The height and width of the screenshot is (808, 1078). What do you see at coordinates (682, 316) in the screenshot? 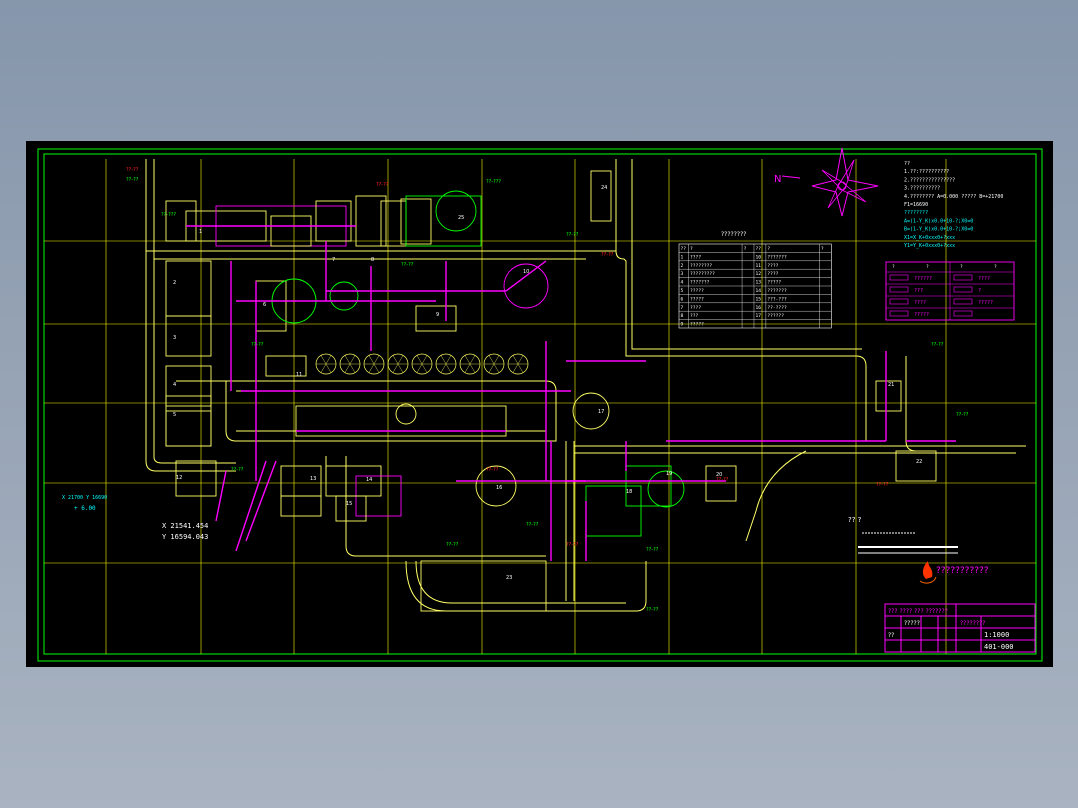
I see `legend-cell: 8` at bounding box center [682, 316].